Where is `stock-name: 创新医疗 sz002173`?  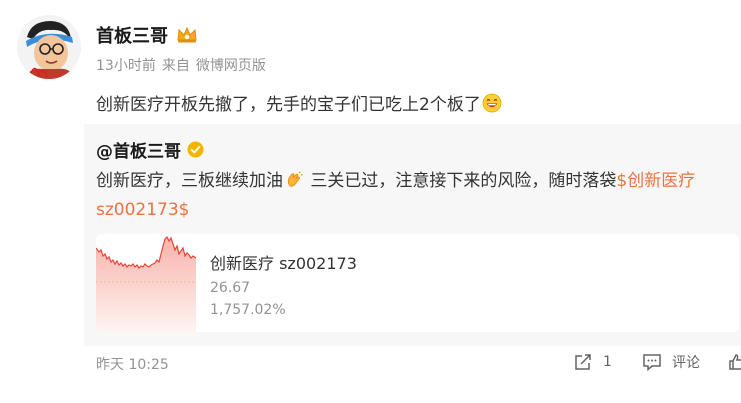 stock-name: 创新医疗 sz002173 is located at coordinates (283, 263).